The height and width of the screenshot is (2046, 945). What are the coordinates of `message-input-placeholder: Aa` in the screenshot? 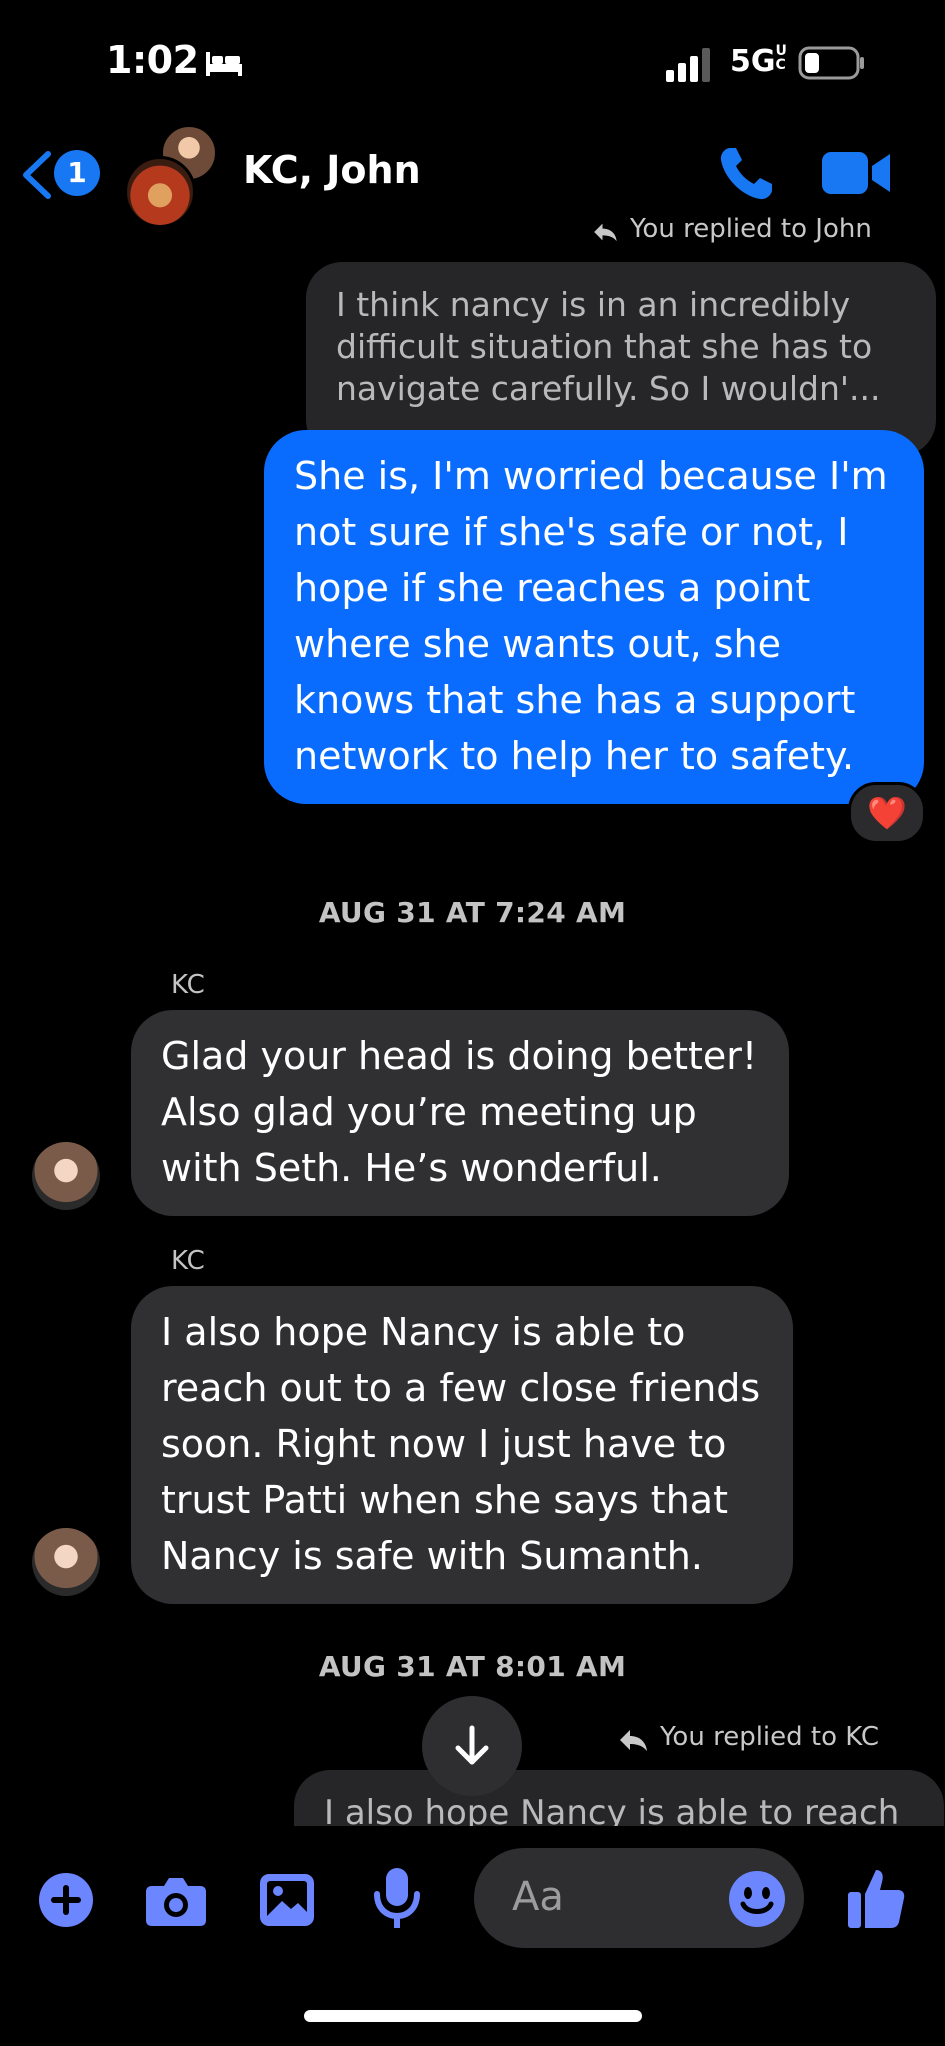 It's located at (538, 1897).